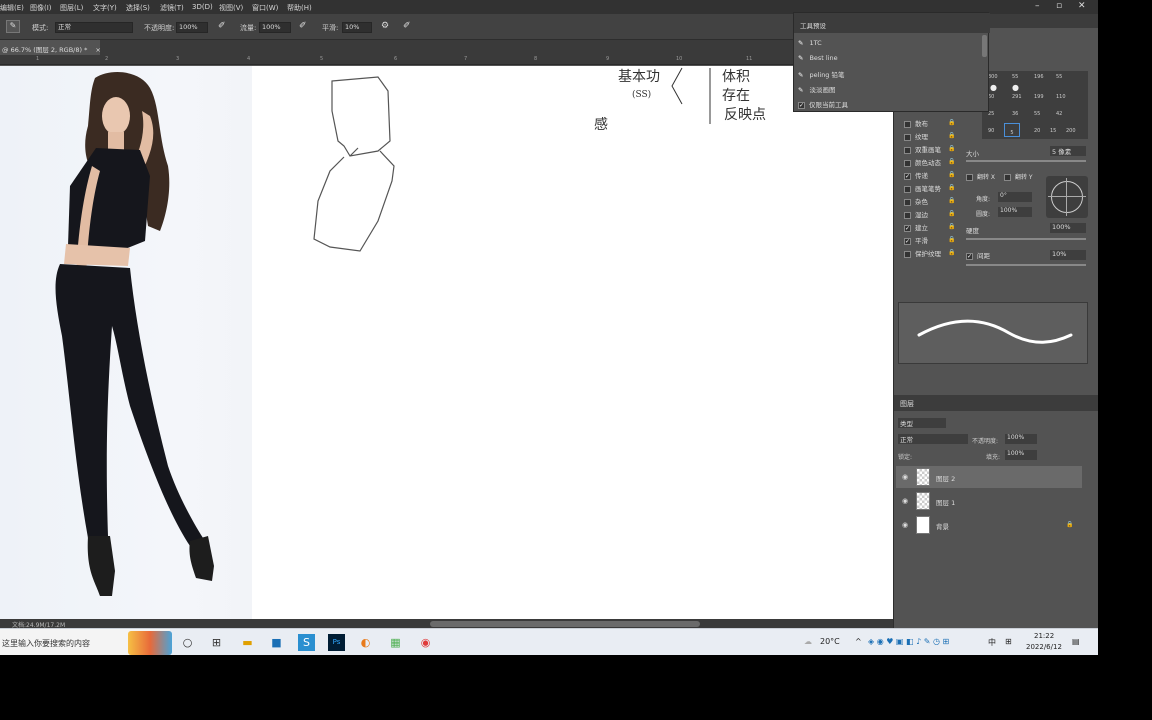  Describe the element at coordinates (192, 27) in the screenshot. I see `opacity-field: 100%` at that location.